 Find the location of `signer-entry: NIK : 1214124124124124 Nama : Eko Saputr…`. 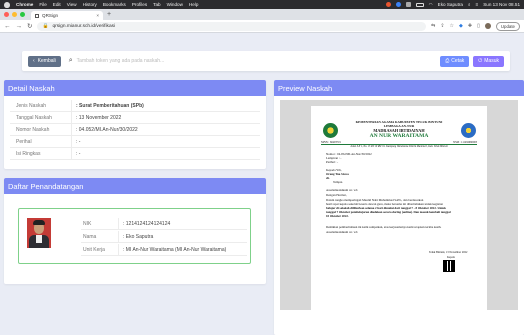

signer-entry: NIK : 1214124124124124 Nama : Eko Saputr… is located at coordinates (134, 236).